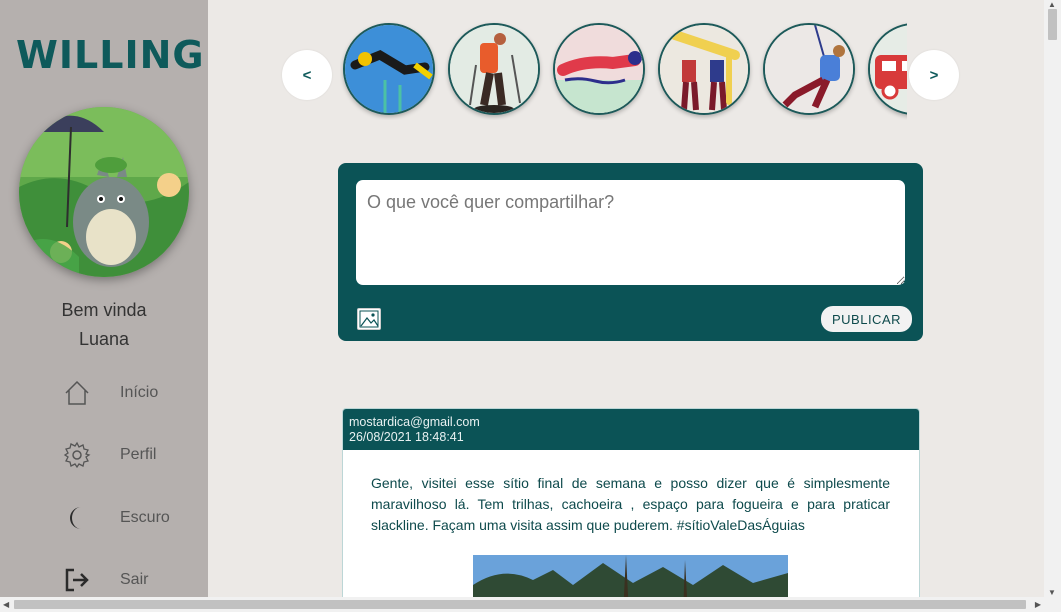  Describe the element at coordinates (520, 604) in the screenshot. I see `horizontal-scroll-thumb` at that location.